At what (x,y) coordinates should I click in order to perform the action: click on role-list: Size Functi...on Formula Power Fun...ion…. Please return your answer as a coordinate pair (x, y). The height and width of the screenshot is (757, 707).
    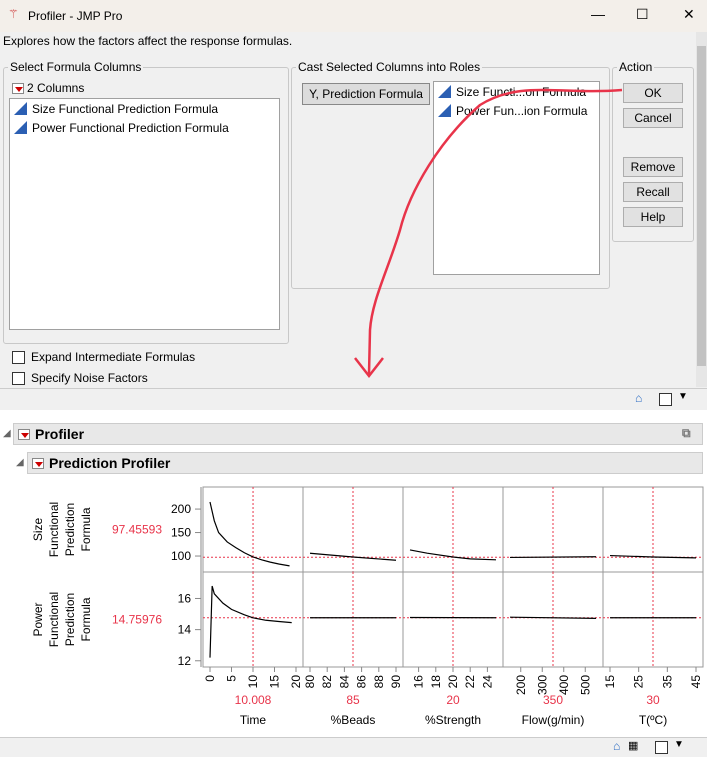
    Looking at the image, I should click on (516, 178).